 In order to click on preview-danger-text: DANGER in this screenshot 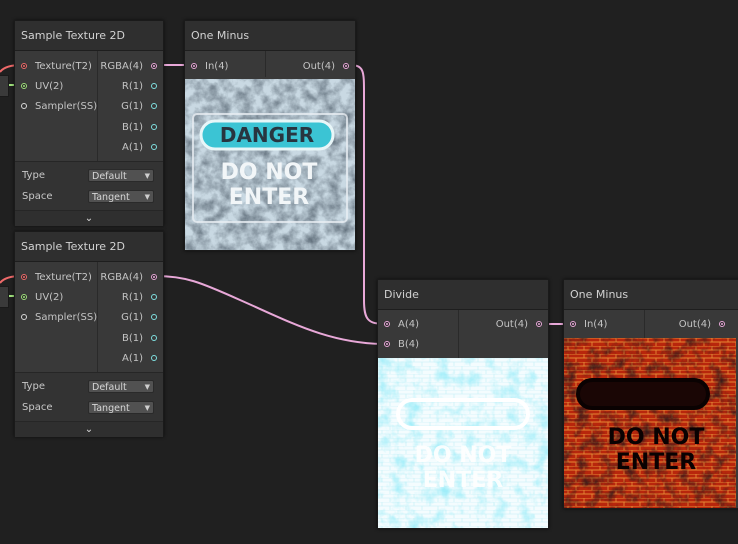, I will do `click(267, 135)`.